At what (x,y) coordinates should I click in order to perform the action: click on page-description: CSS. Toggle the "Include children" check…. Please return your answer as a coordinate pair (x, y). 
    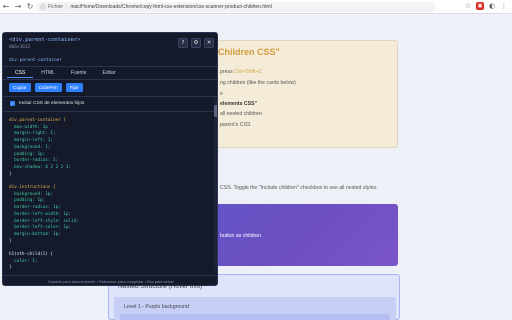
    Looking at the image, I should click on (299, 188).